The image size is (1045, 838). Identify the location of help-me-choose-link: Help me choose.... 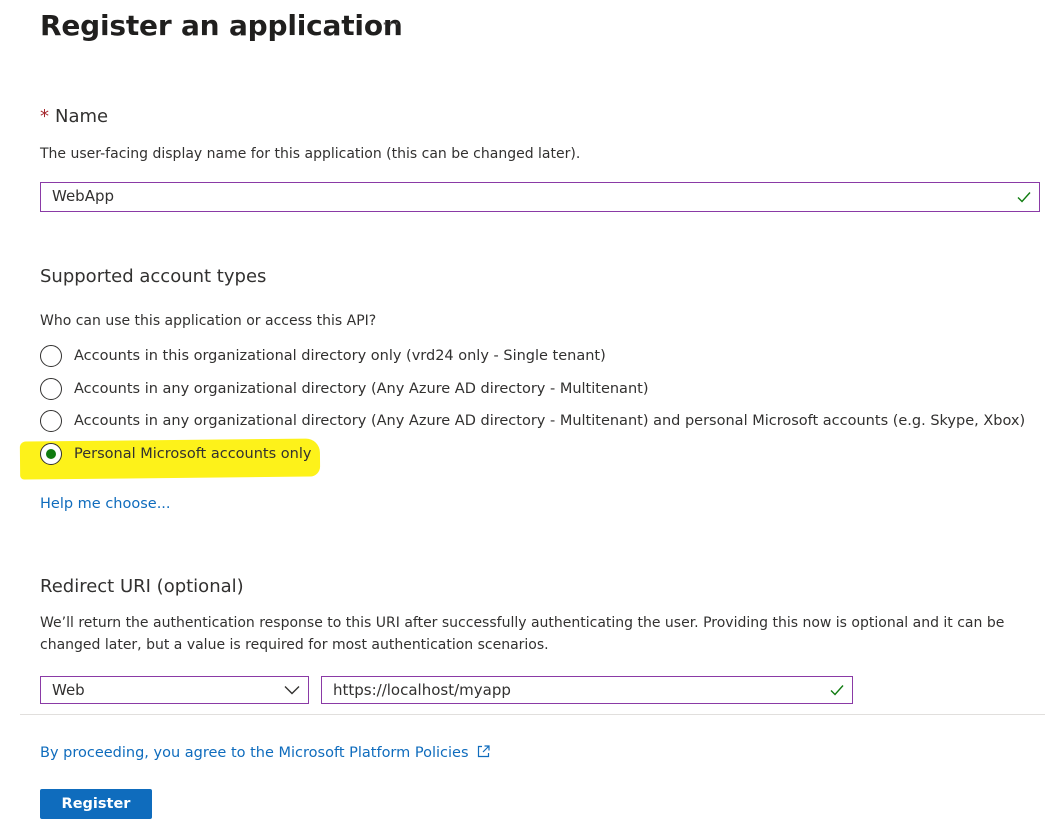
(105, 504).